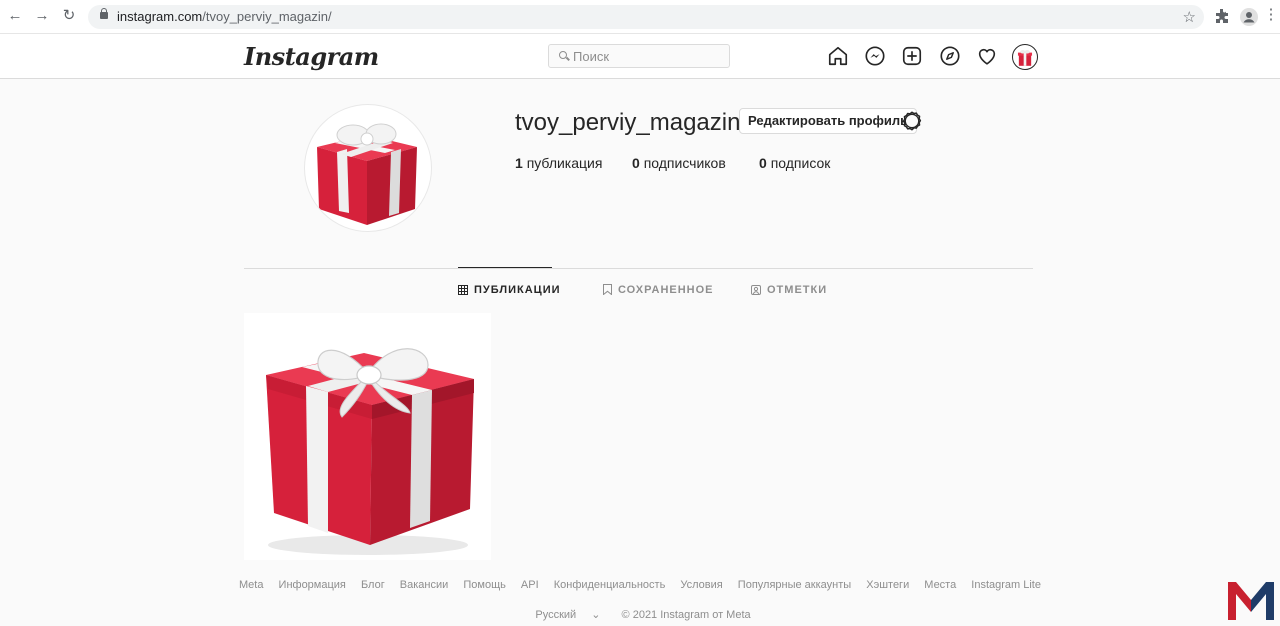  What do you see at coordinates (646, 17) in the screenshot?
I see `address-bar: instagram.com/tvoy_perviy_magazin/ ☆` at bounding box center [646, 17].